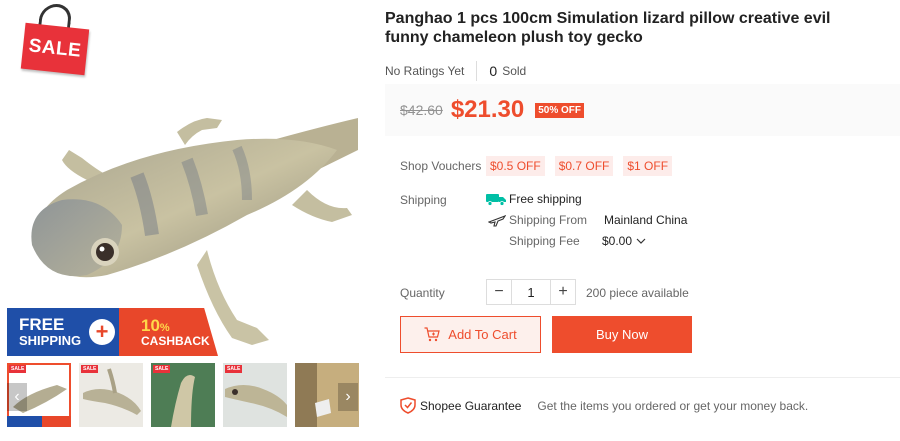 Image resolution: width=900 pixels, height=441 pixels. Describe the element at coordinates (642, 110) in the screenshot. I see `price-box: $42.60 $21.30 50% OFF` at that location.